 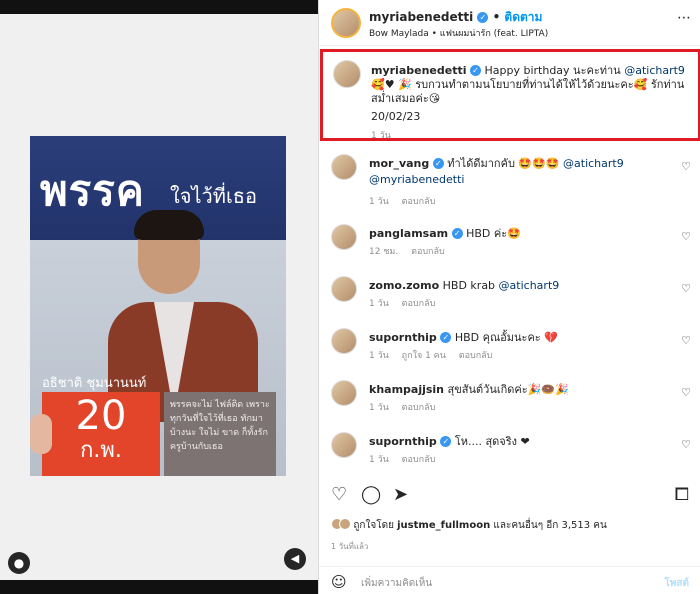 What do you see at coordinates (295, 559) in the screenshot?
I see `sound-toggle-icon: ◀` at bounding box center [295, 559].